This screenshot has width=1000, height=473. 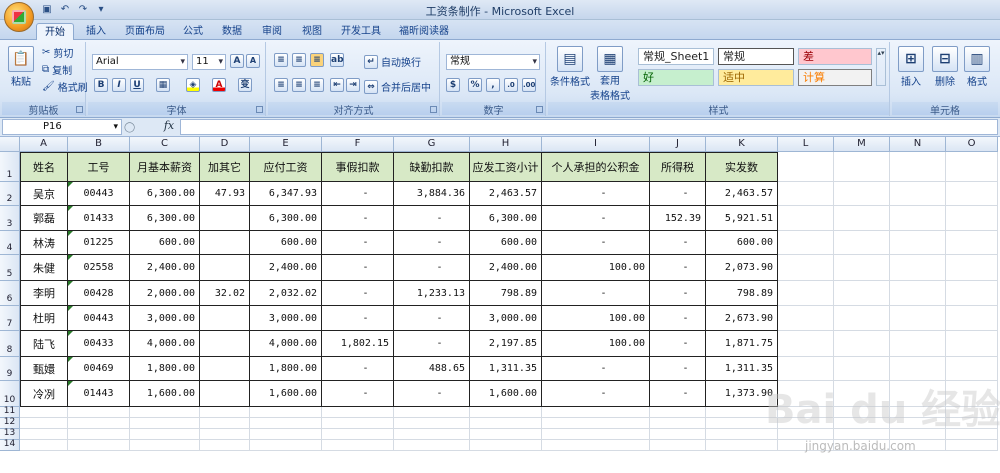 I want to click on table-cell: 6,347.93, so click(x=286, y=194).